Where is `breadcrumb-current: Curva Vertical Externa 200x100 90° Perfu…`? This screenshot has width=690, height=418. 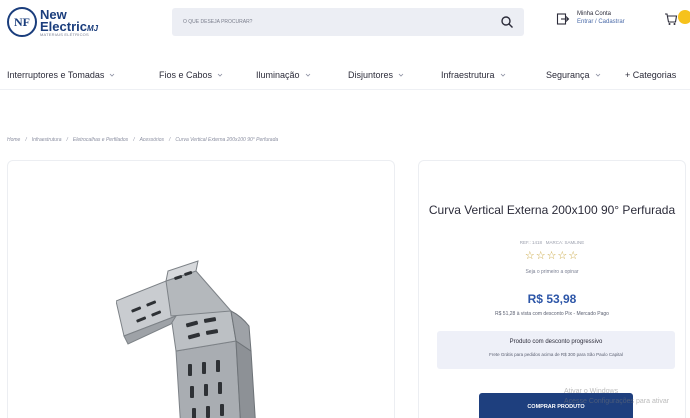
breadcrumb-current: Curva Vertical Externa 200x100 90° Perfu… is located at coordinates (227, 140).